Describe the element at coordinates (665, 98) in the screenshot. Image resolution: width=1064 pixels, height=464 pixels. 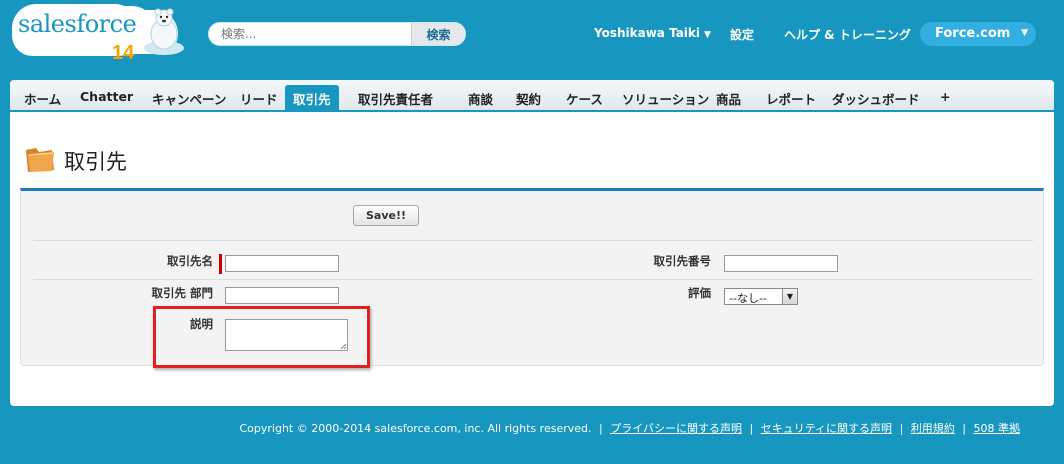
I see `tab-solutions: ソリューション` at that location.